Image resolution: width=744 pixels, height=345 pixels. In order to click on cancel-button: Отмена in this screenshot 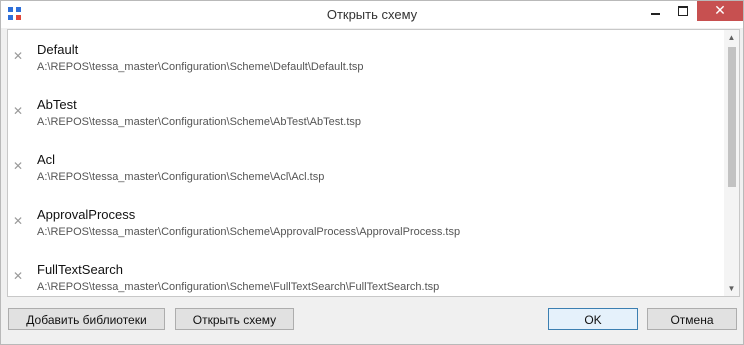, I will do `click(692, 319)`.